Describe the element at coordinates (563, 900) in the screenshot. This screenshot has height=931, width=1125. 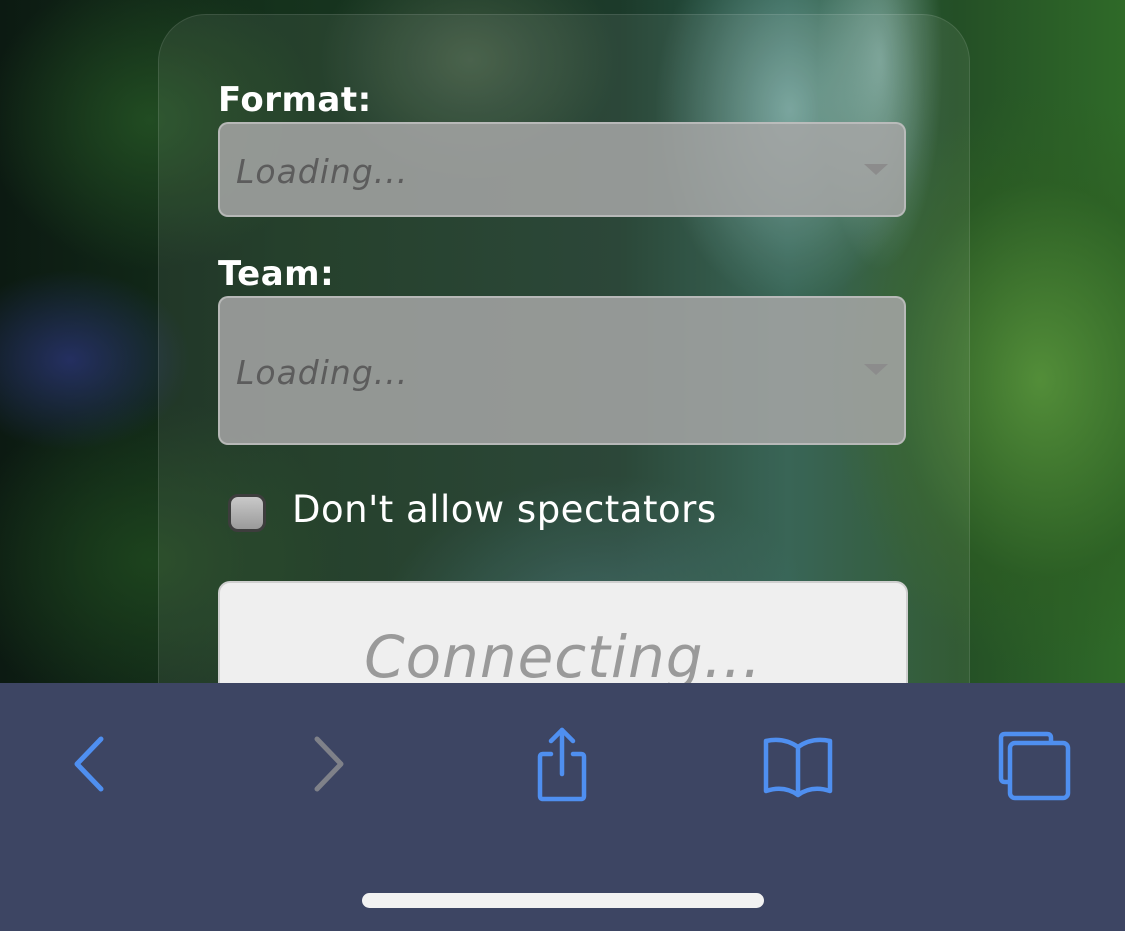
I see `home-indicator` at that location.